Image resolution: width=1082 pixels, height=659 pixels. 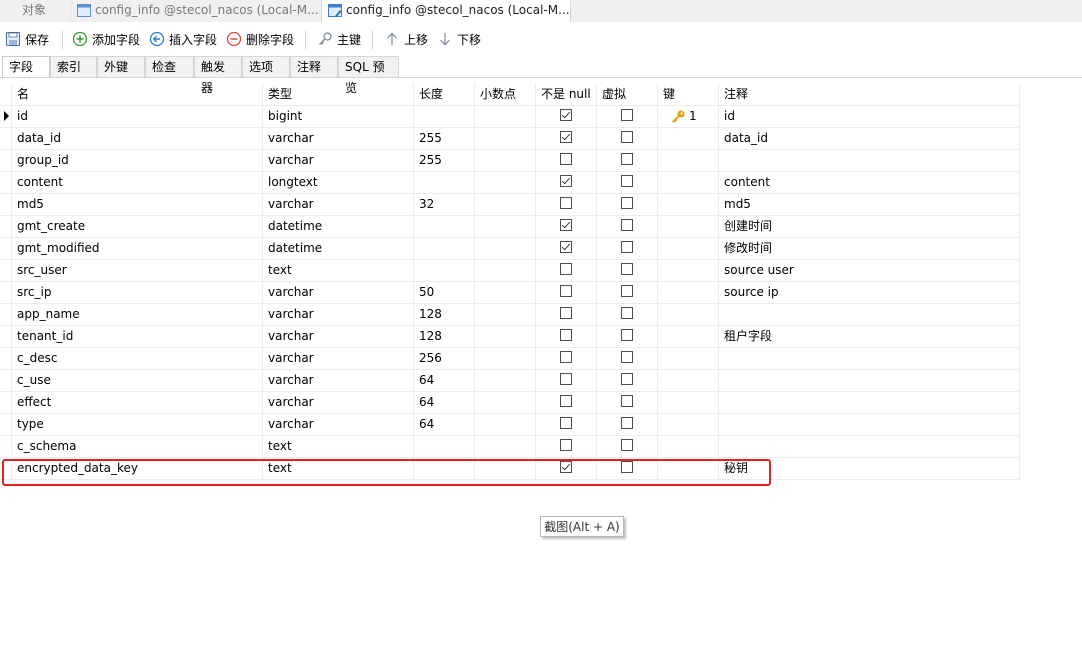 I want to click on field-row: effect varchar 64, so click(x=510, y=402).